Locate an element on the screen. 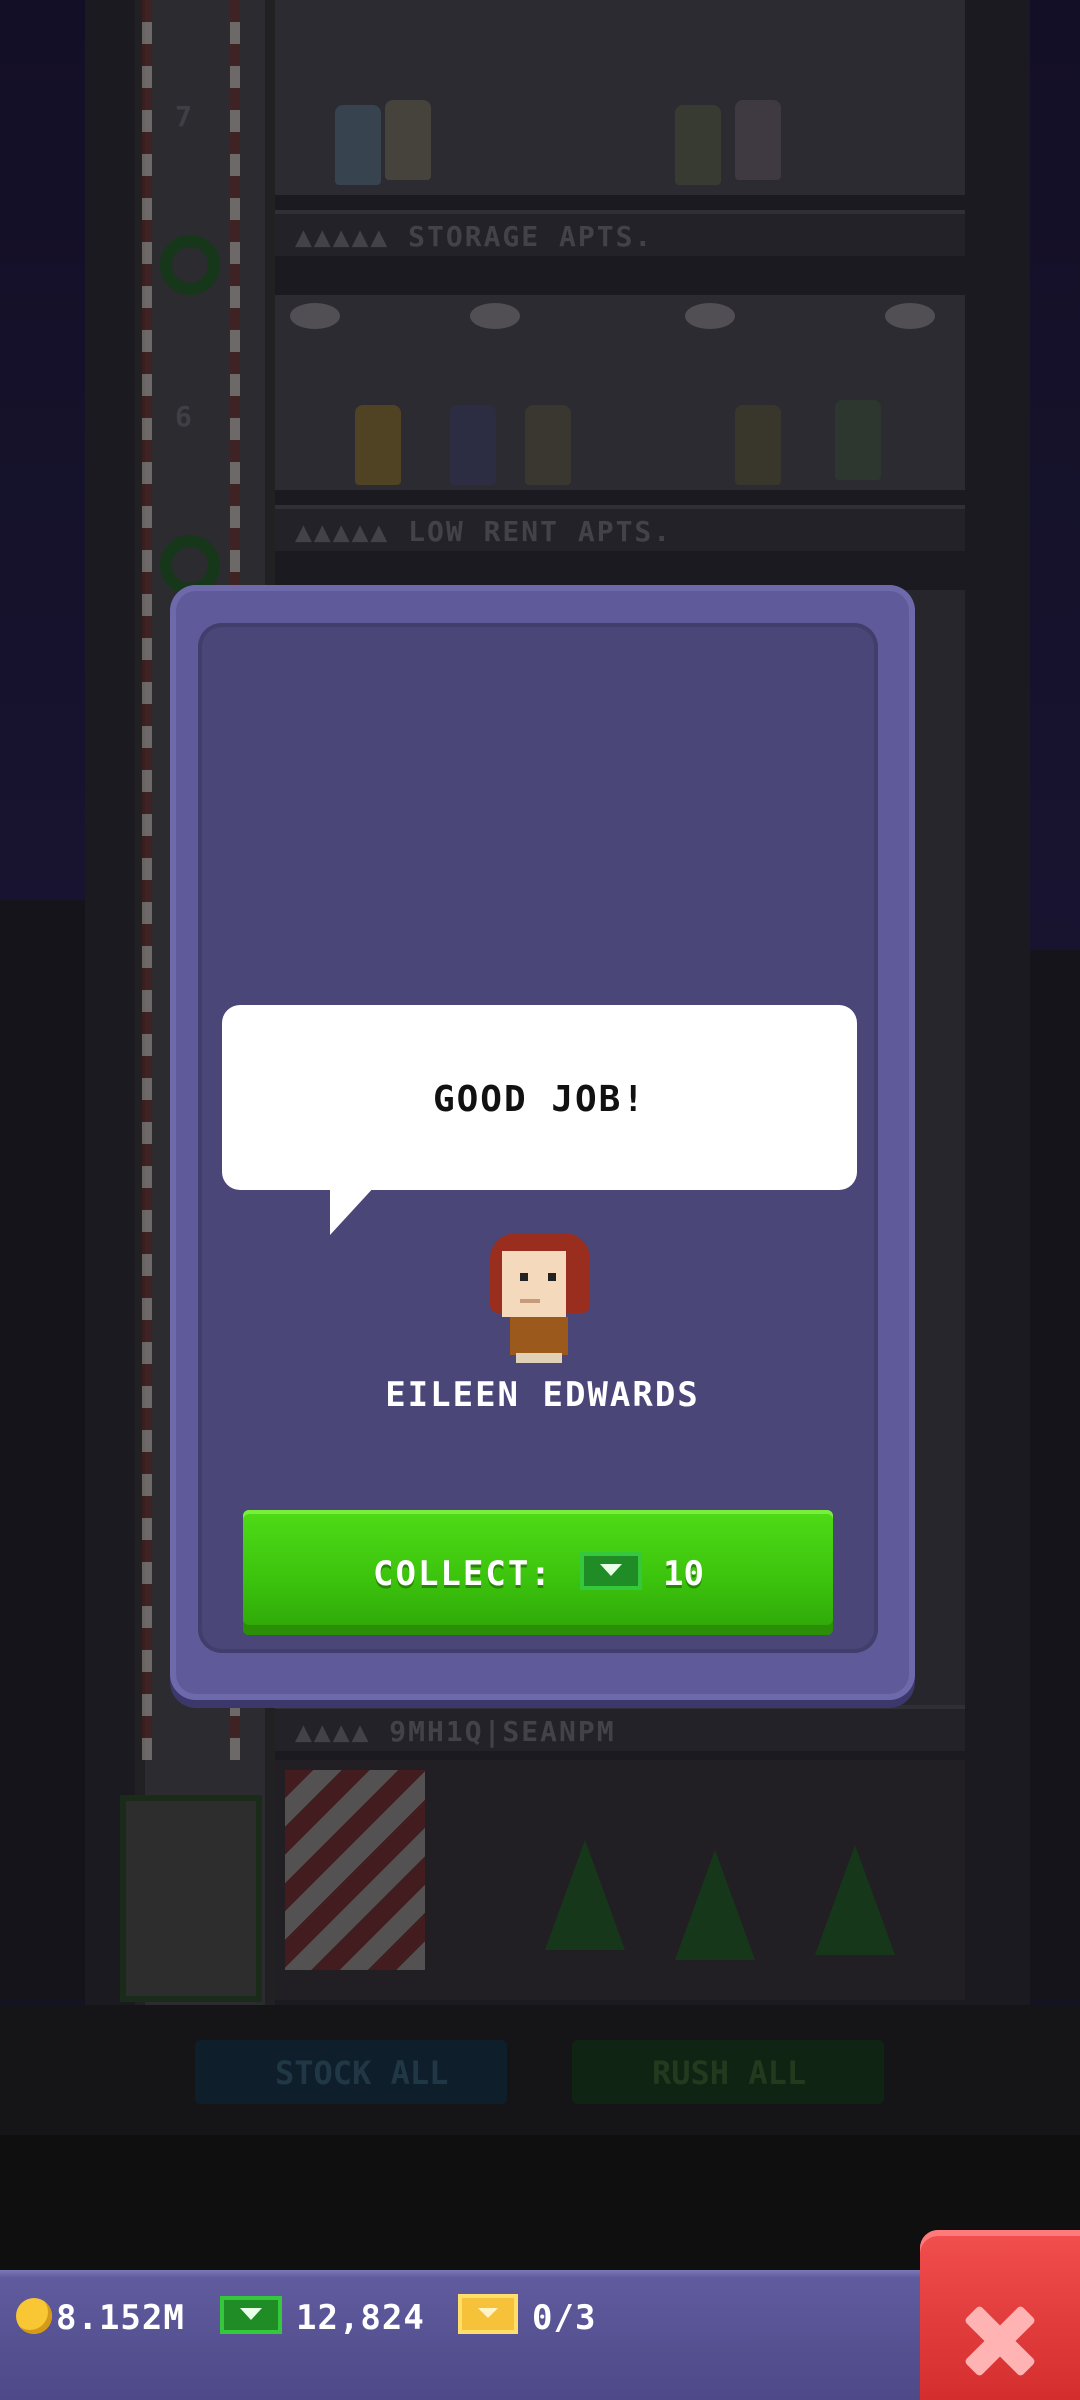 This screenshot has width=1080, height=2400. currency-bar: 8.152M 12,824 0/3 is located at coordinates (465, 2335).